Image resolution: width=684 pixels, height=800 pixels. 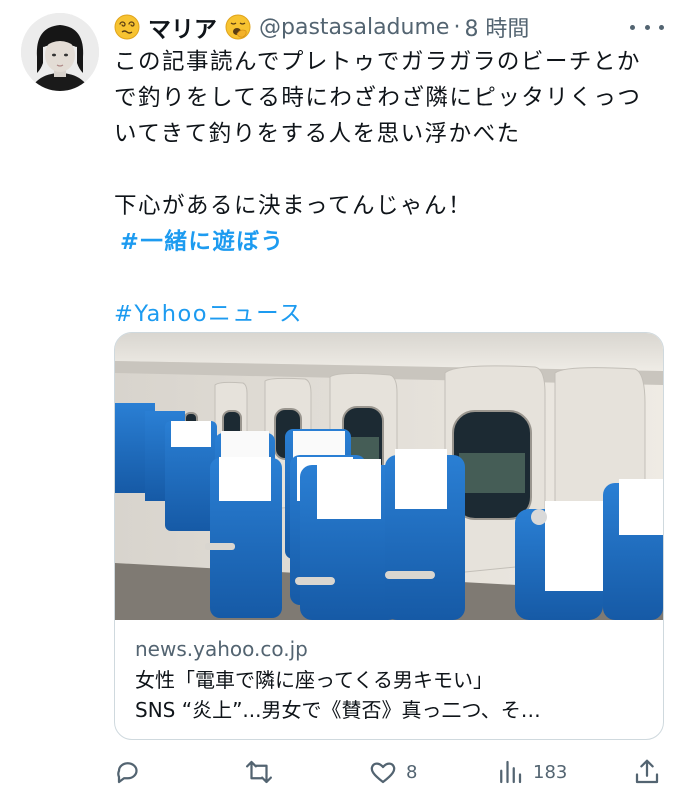 What do you see at coordinates (202, 242) in the screenshot?
I see `hashtag-link: #一緒に遊ぼう` at bounding box center [202, 242].